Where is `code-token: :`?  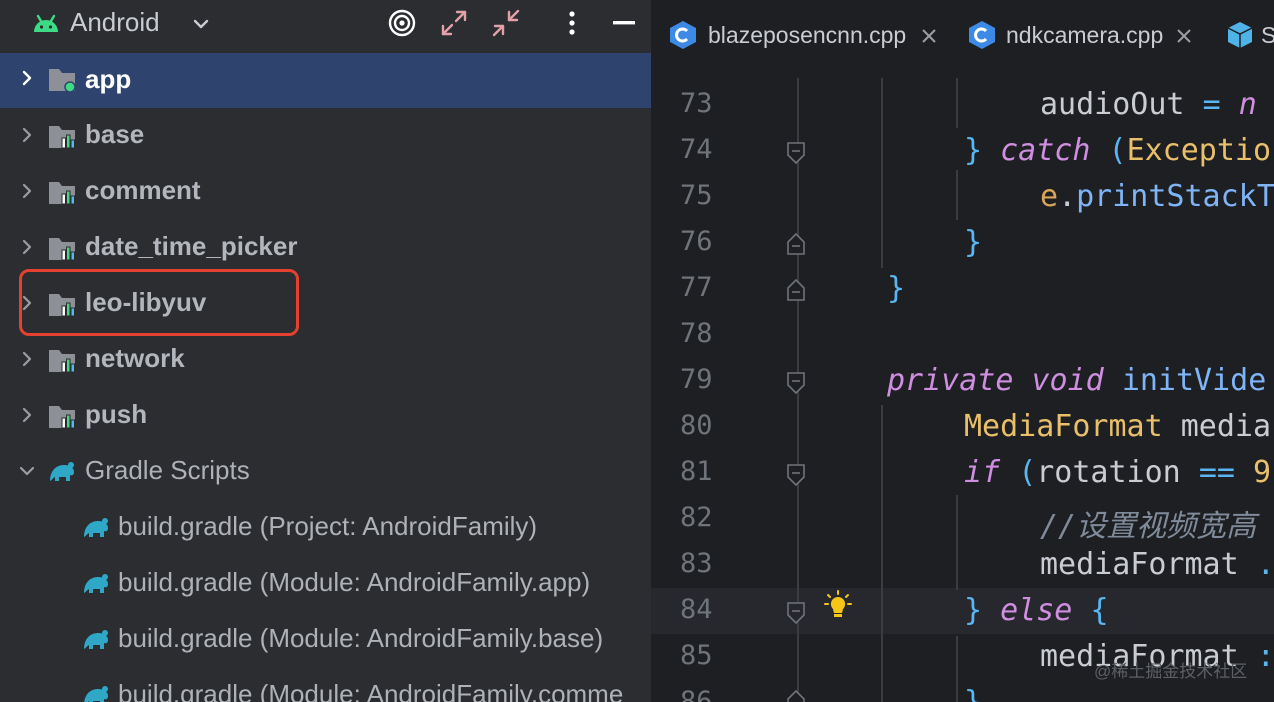 code-token: : is located at coordinates (1265, 656).